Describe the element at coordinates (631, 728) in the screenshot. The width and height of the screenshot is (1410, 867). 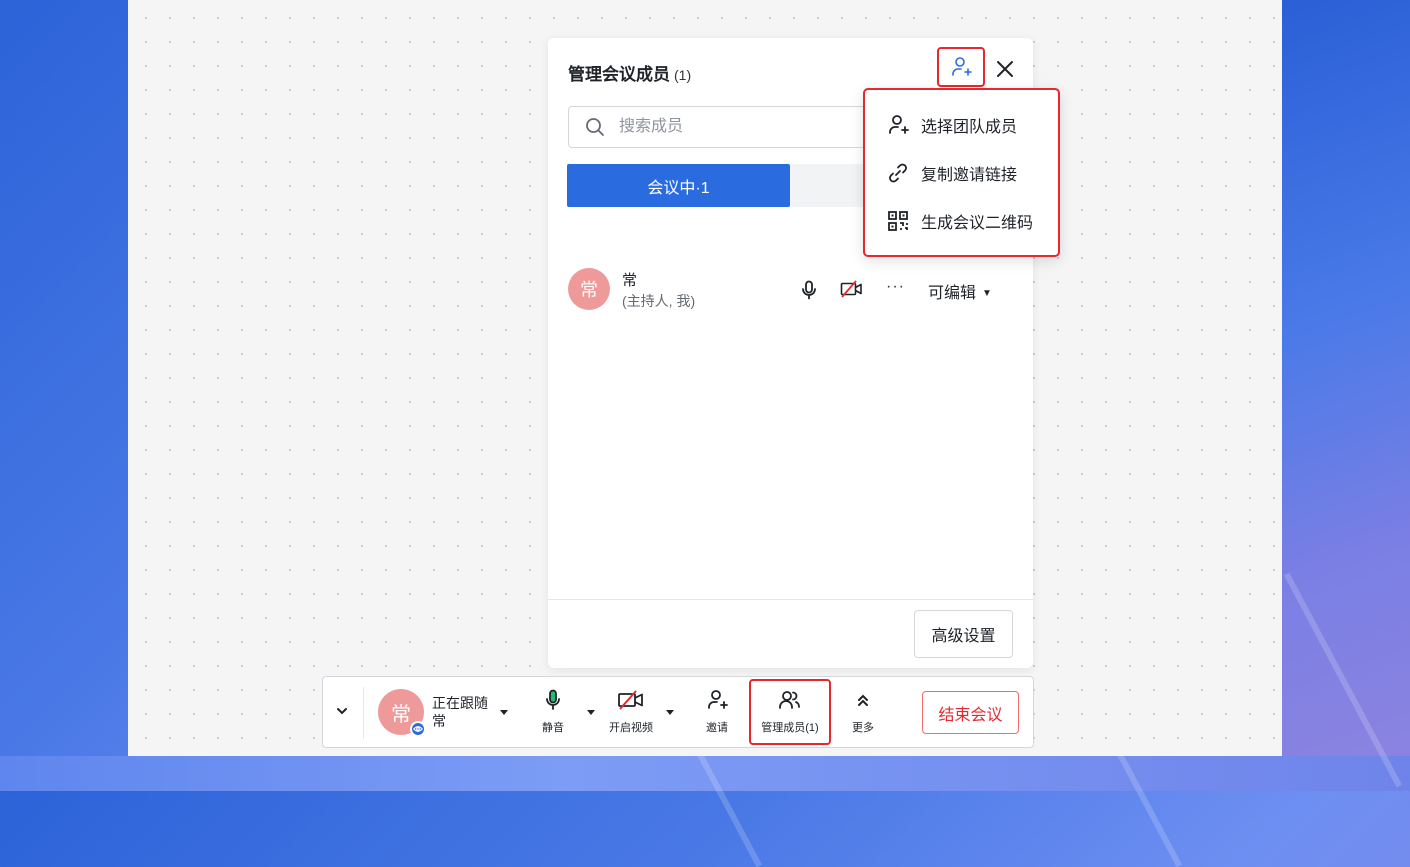
I see `video-label: 开启视频` at that location.